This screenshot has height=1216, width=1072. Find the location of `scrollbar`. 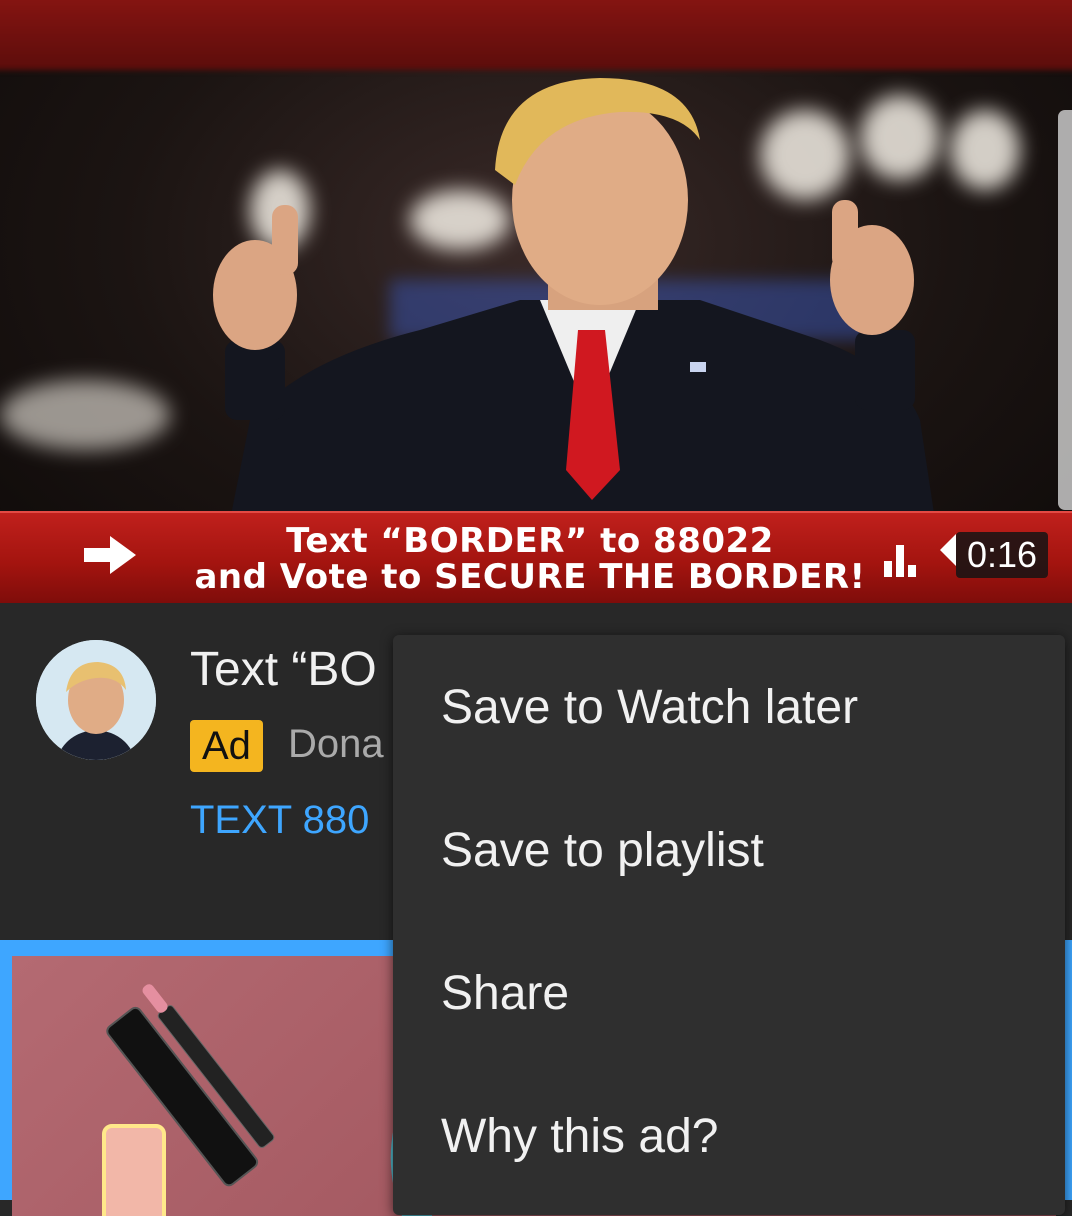

scrollbar is located at coordinates (1065, 310).